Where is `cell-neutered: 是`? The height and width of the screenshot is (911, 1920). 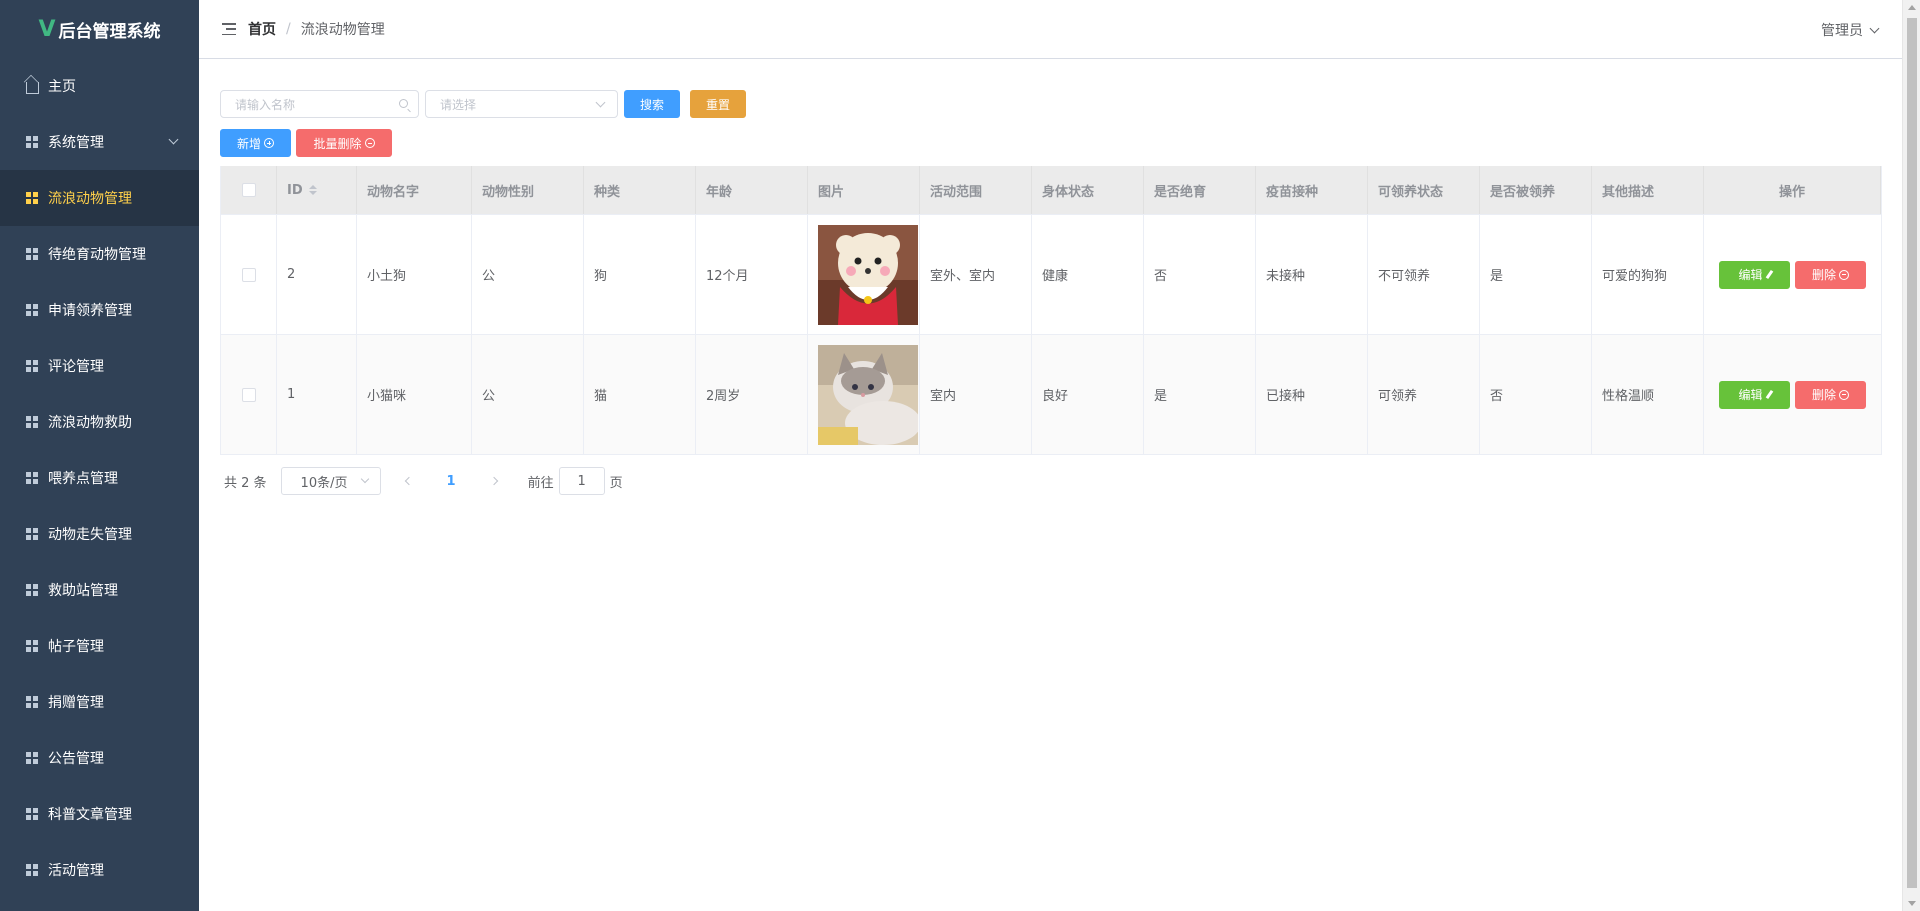 cell-neutered: 是 is located at coordinates (1200, 394).